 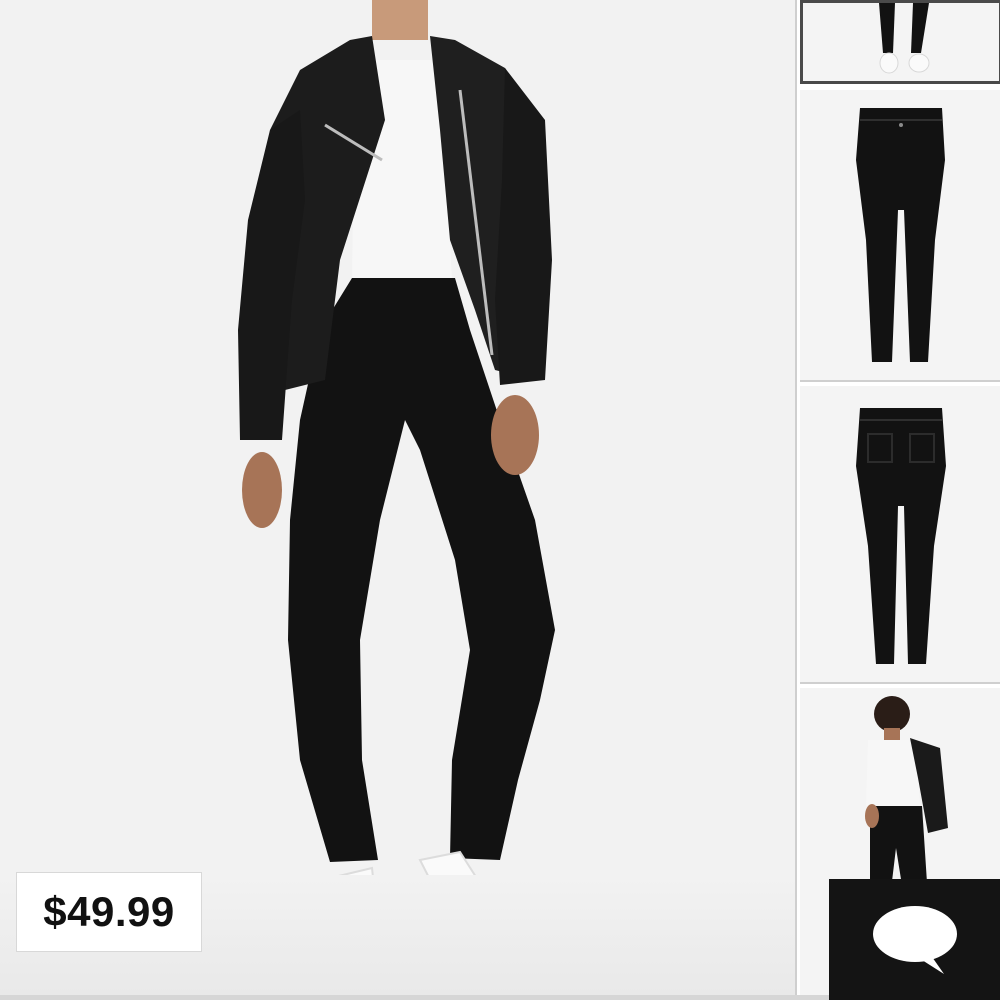 I want to click on price-tag: $49.99, so click(x=109, y=912).